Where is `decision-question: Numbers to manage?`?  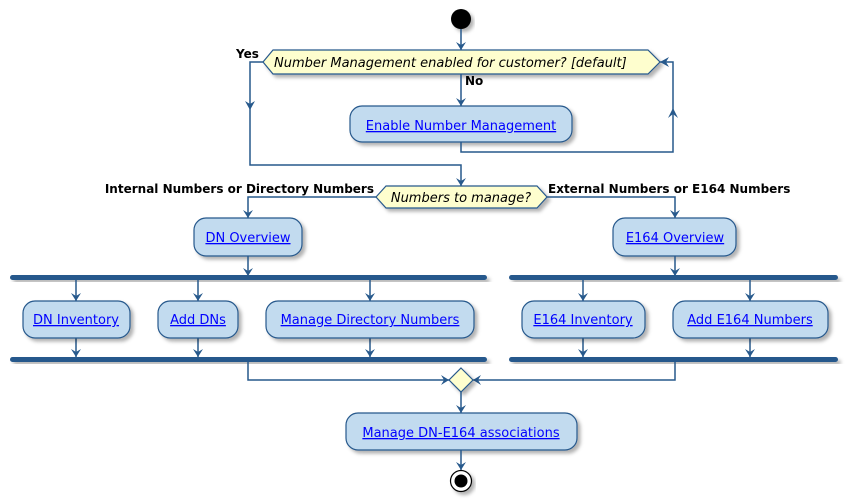
decision-question: Numbers to manage? is located at coordinates (461, 198).